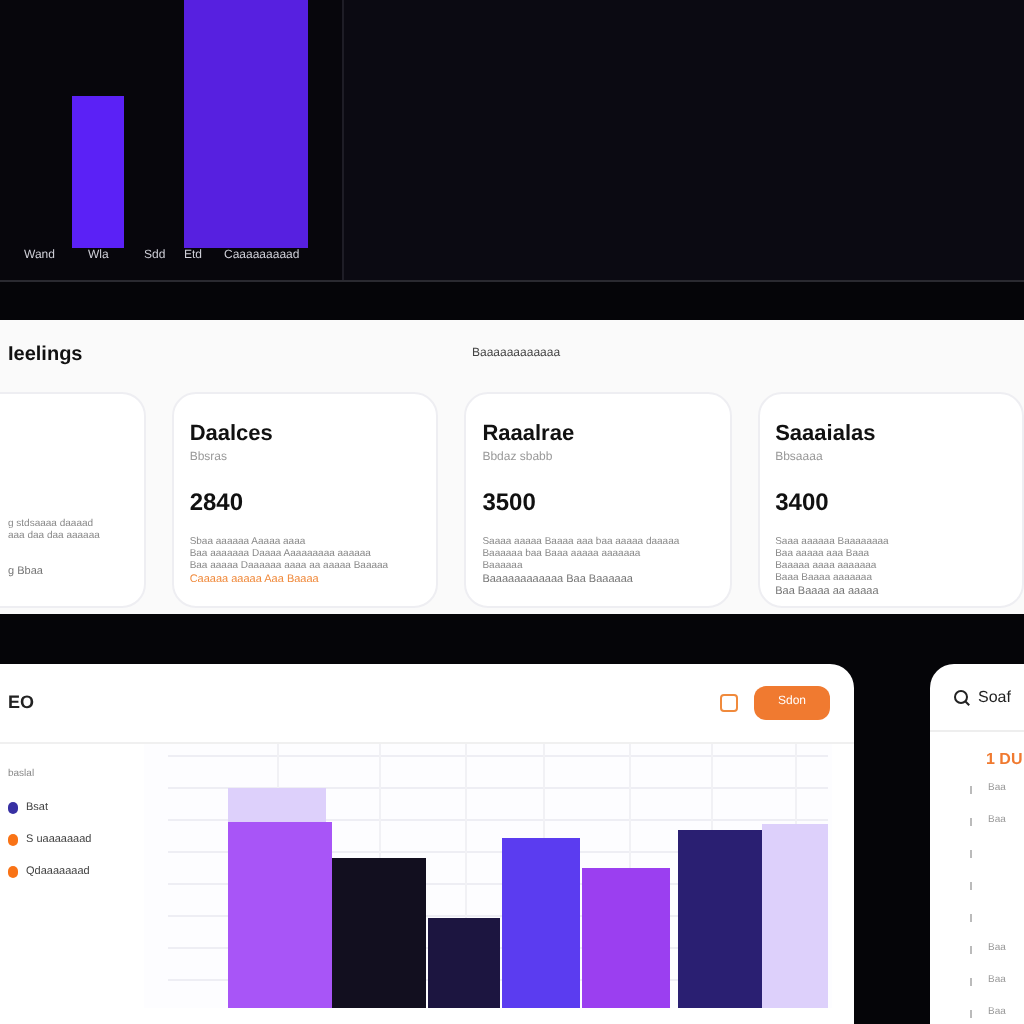  What do you see at coordinates (21, 702) in the screenshot?
I see `card-title: EO` at bounding box center [21, 702].